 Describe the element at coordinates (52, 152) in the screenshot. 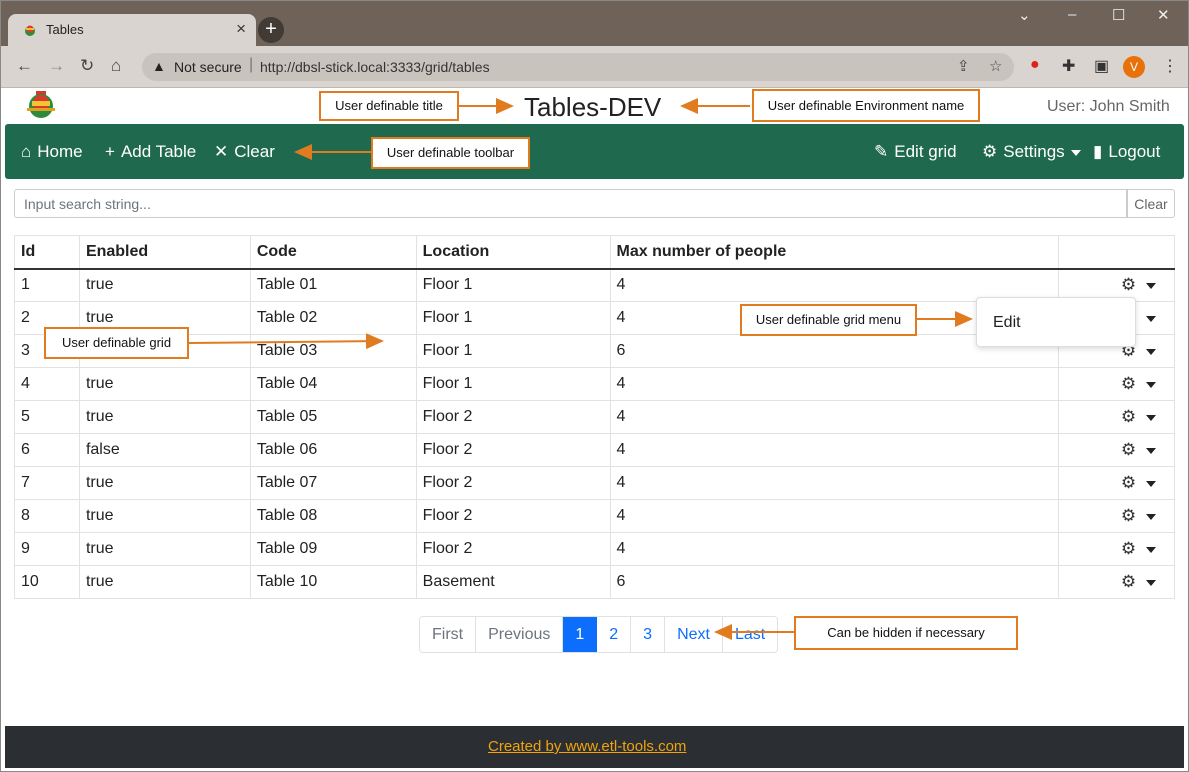

I see `home-button: ⌂ Home` at that location.